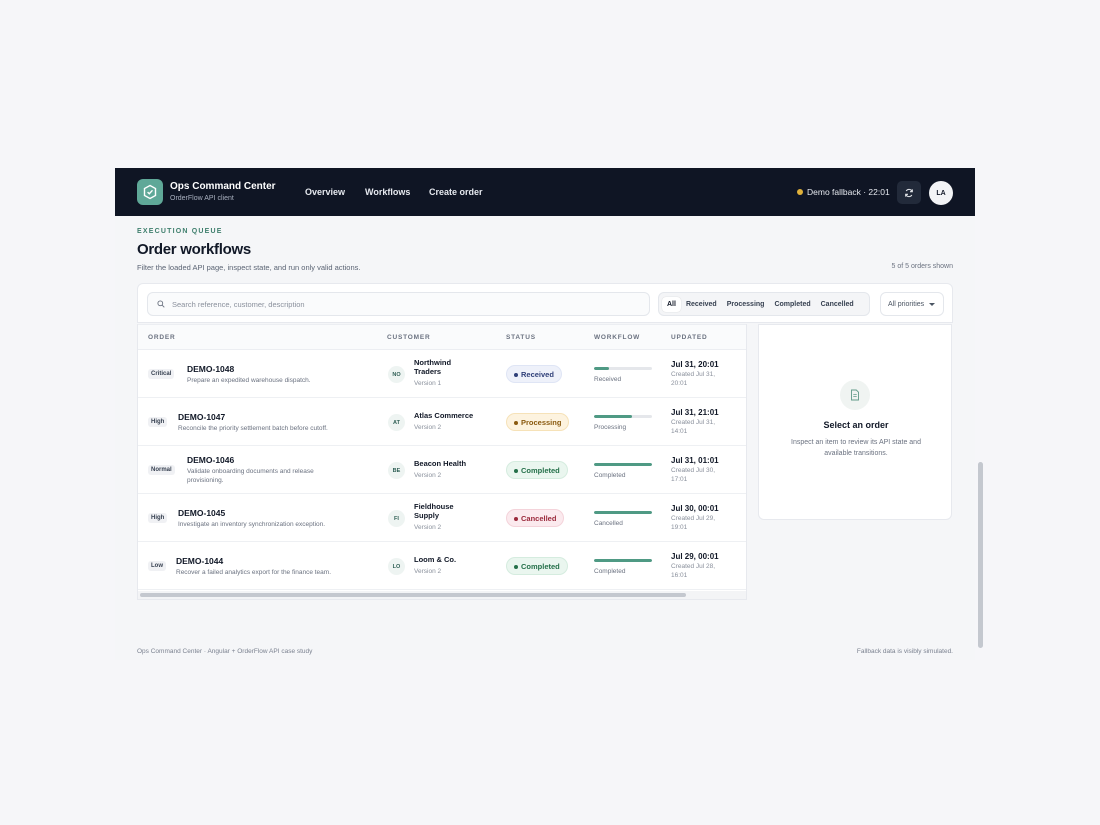 The width and height of the screenshot is (1100, 825). I want to click on column-header-customer: CUSTOMER, so click(409, 337).